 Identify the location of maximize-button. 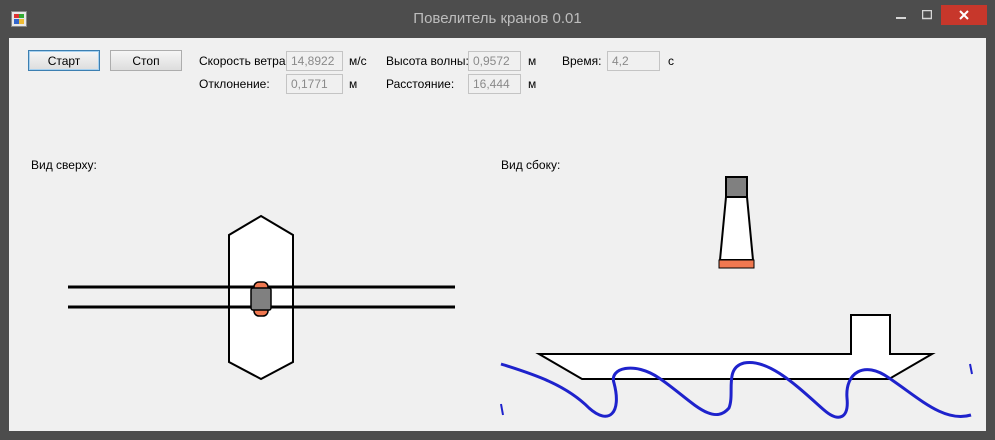
(927, 15).